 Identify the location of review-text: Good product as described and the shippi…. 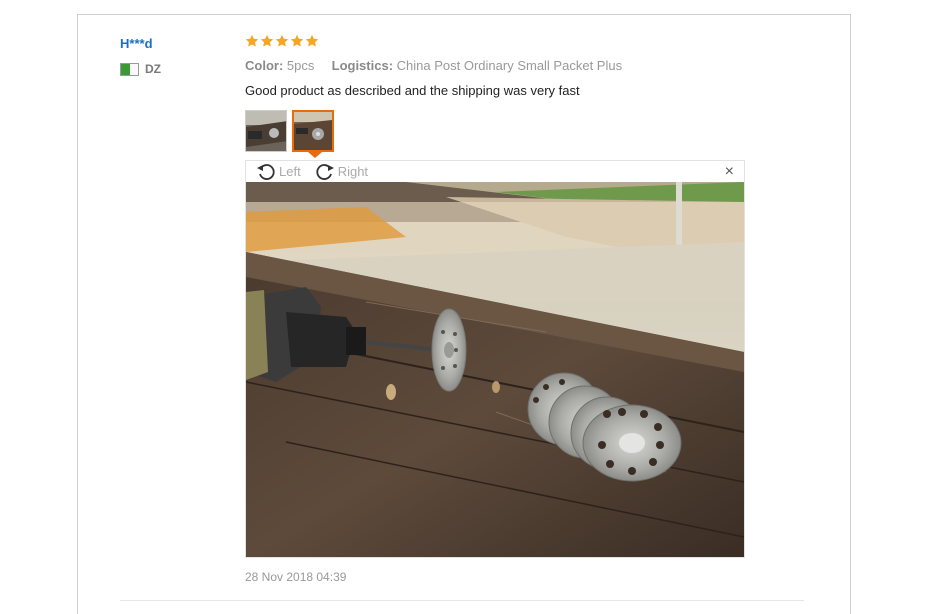
(412, 90).